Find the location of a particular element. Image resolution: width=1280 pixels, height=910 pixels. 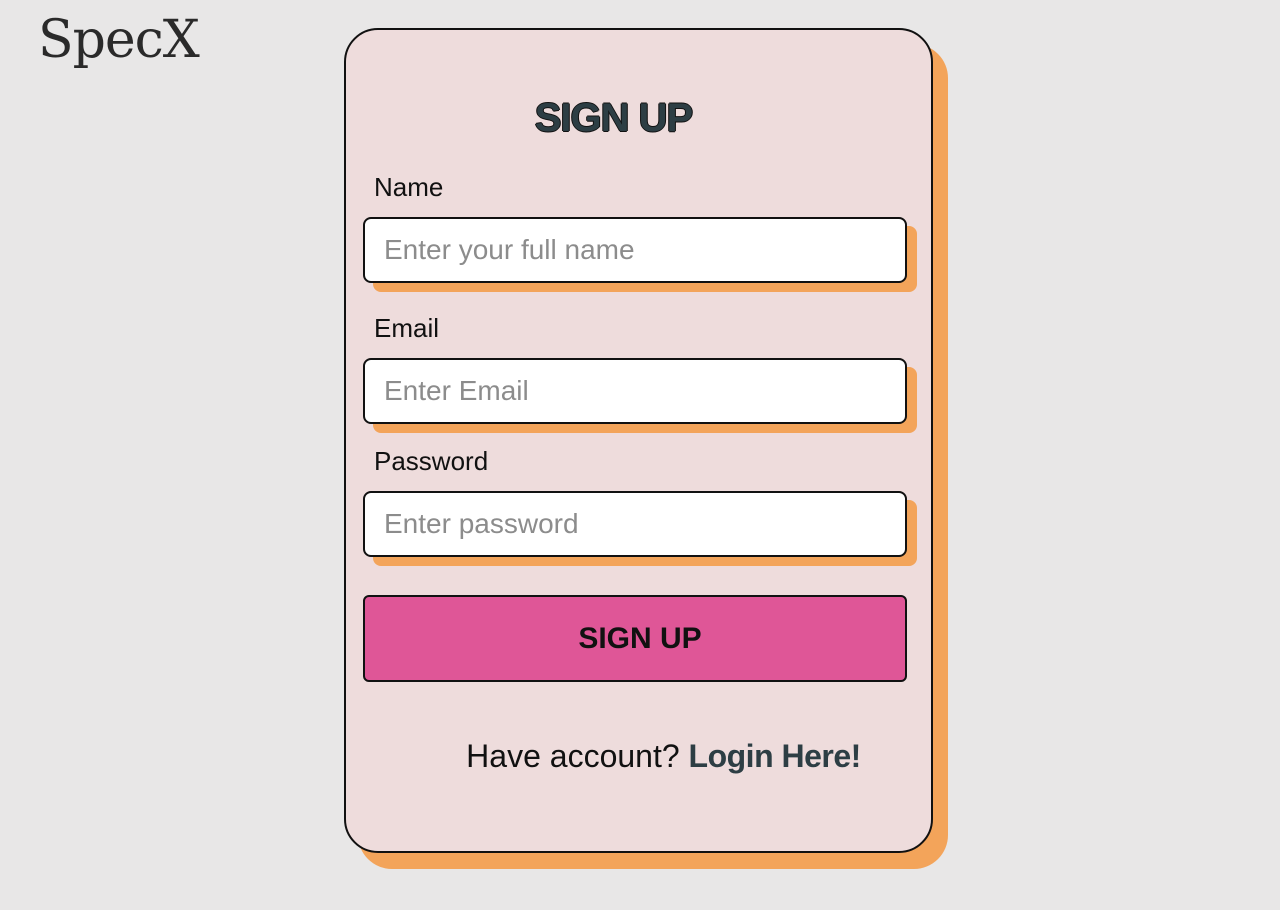

password-input is located at coordinates (635, 524).